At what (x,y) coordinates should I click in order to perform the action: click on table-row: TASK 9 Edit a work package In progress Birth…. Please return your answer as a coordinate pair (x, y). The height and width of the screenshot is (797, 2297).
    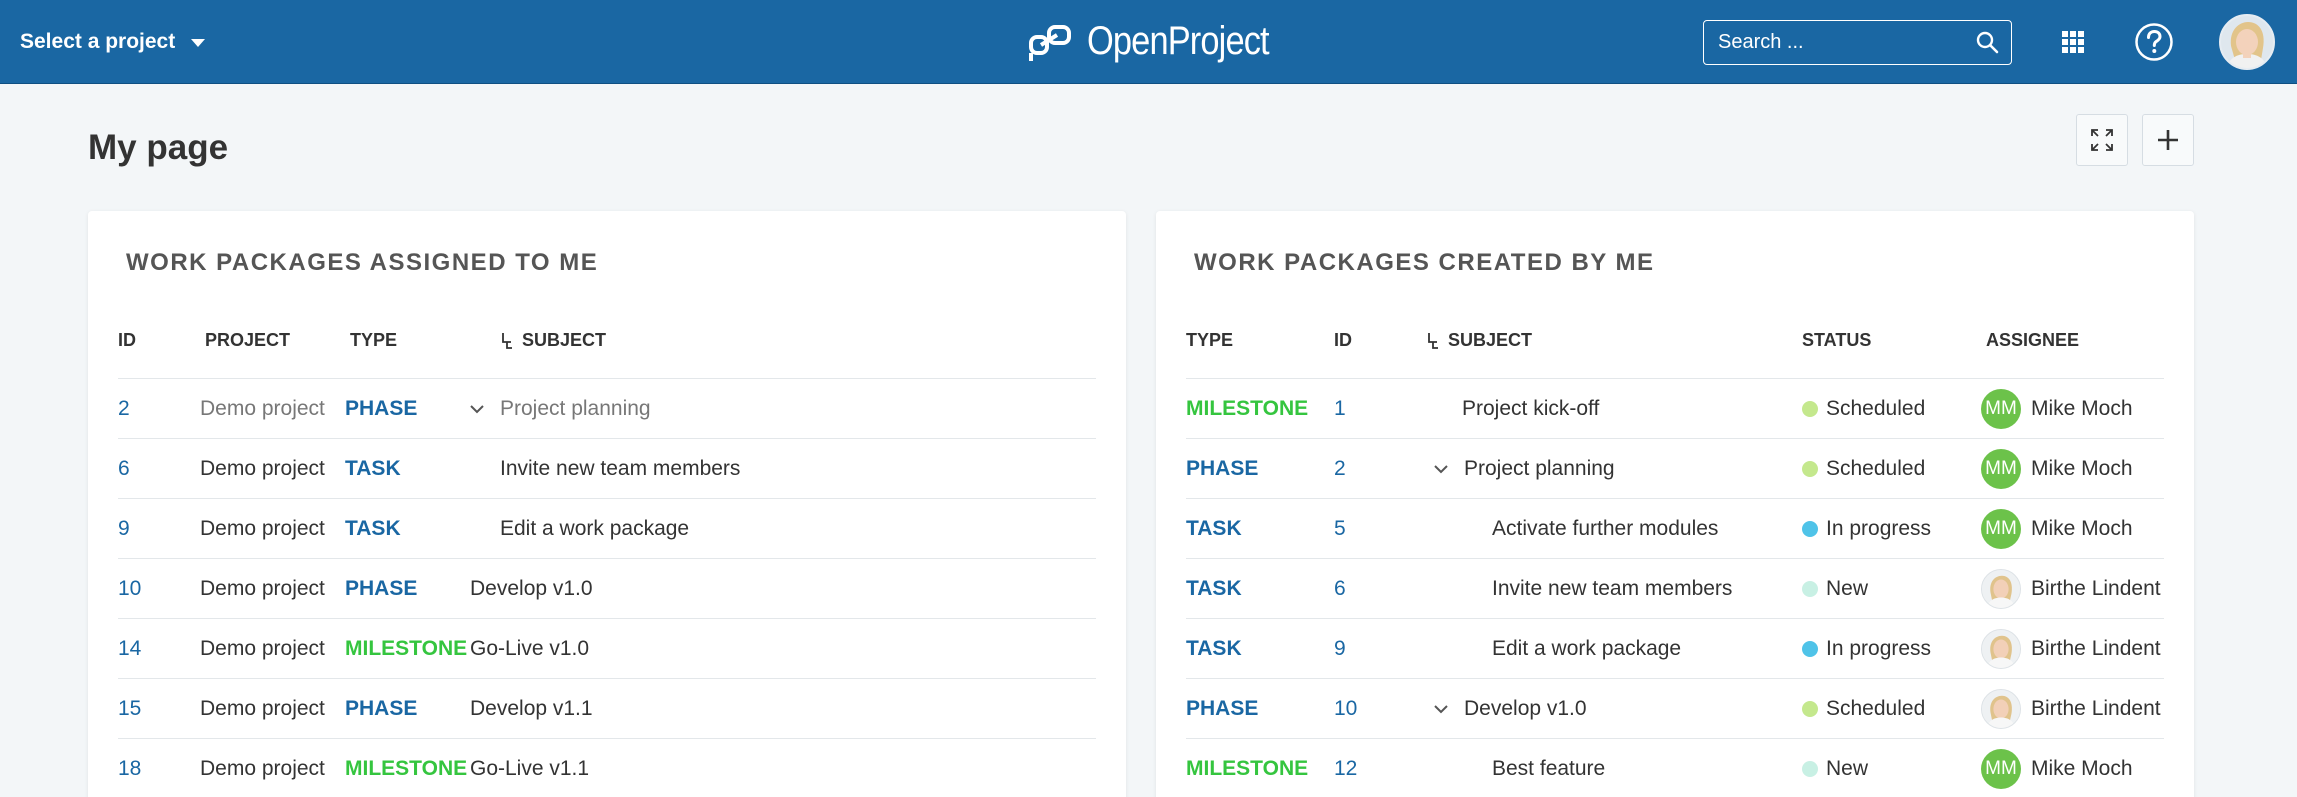
    Looking at the image, I should click on (1675, 648).